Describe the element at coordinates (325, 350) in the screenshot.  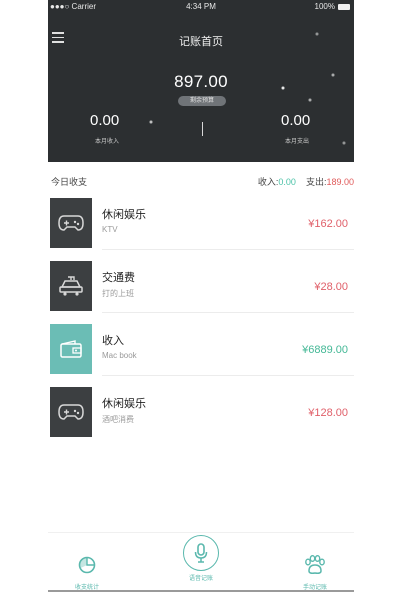
I see `record-amount: ¥6889.00` at that location.